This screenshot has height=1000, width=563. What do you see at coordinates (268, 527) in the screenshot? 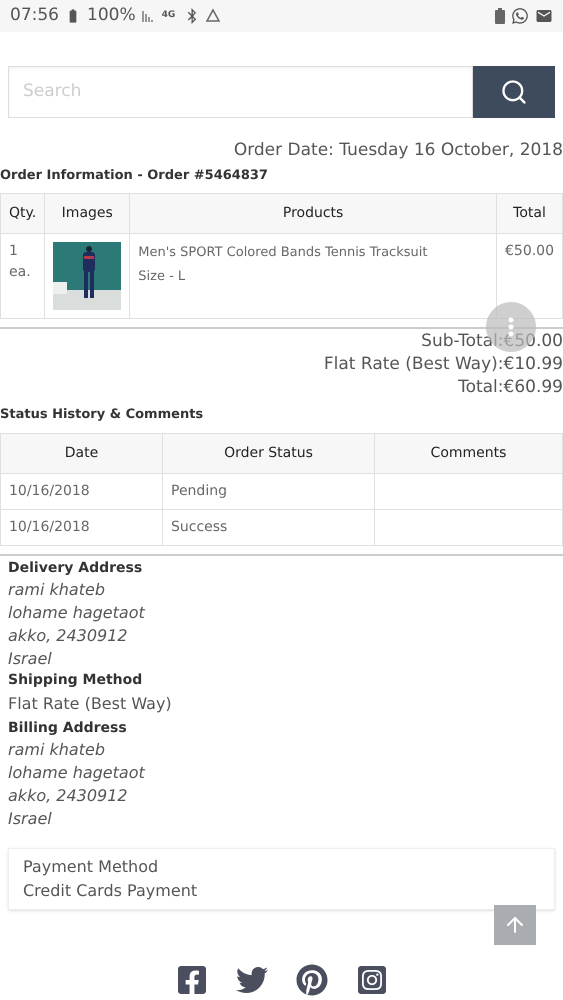
I see `table-cell: Success` at bounding box center [268, 527].